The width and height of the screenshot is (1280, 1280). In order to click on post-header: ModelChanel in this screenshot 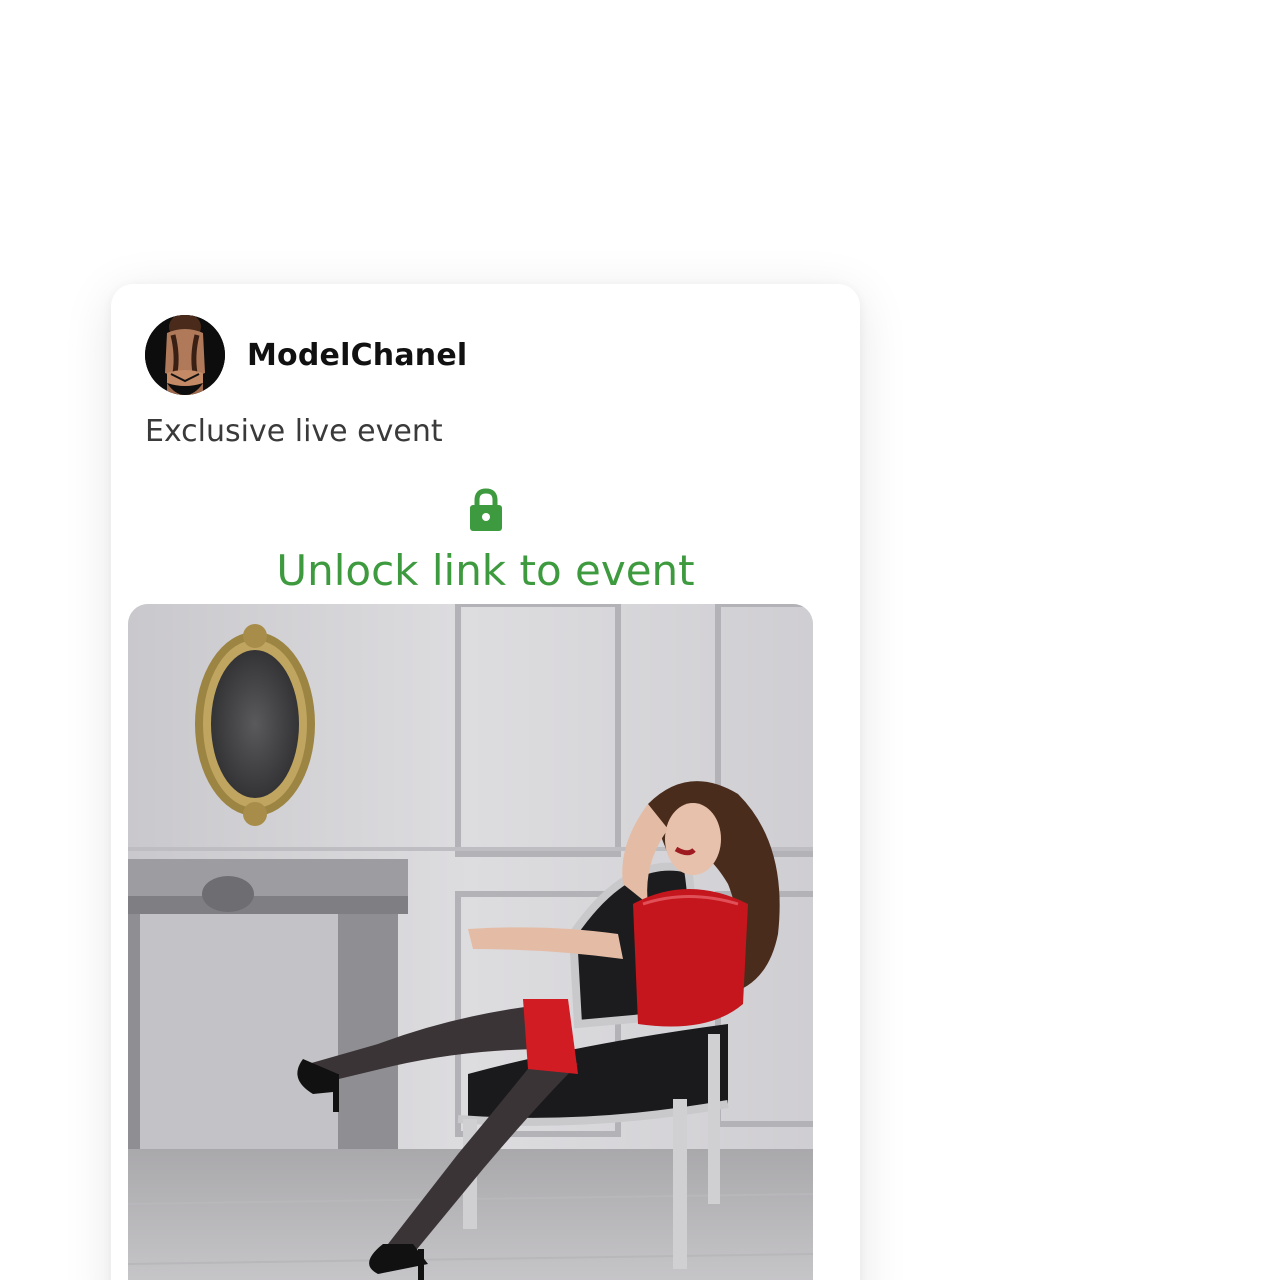, I will do `click(306, 355)`.